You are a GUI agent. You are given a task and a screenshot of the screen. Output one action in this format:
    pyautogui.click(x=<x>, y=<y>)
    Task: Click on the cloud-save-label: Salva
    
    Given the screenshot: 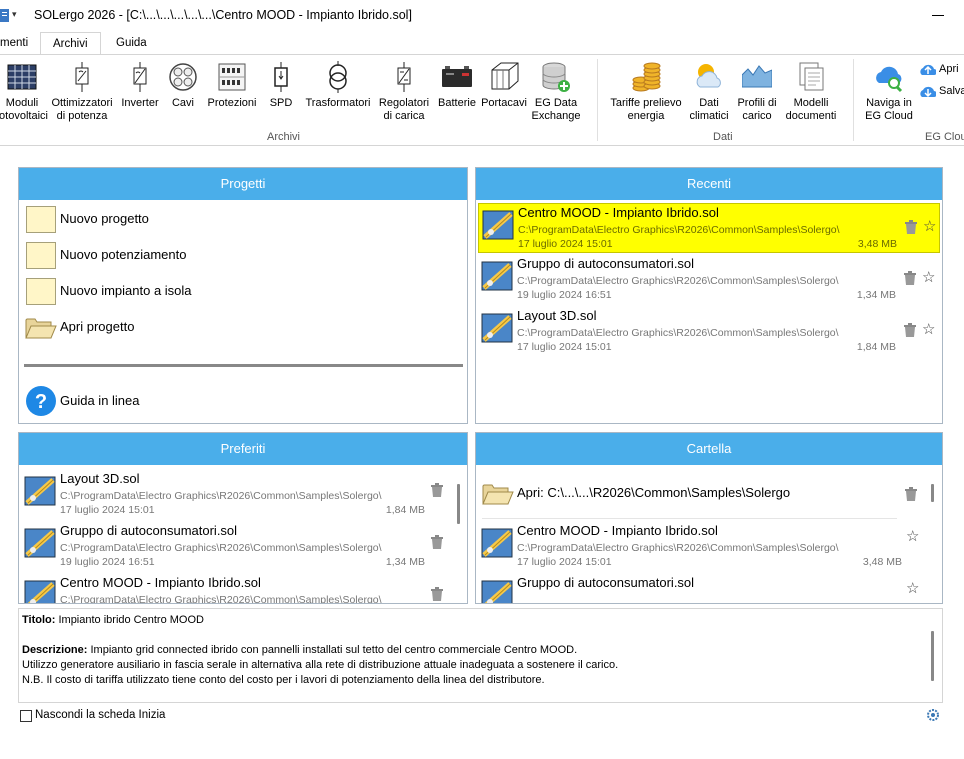 What is the action you would take?
    pyautogui.click(x=951, y=91)
    